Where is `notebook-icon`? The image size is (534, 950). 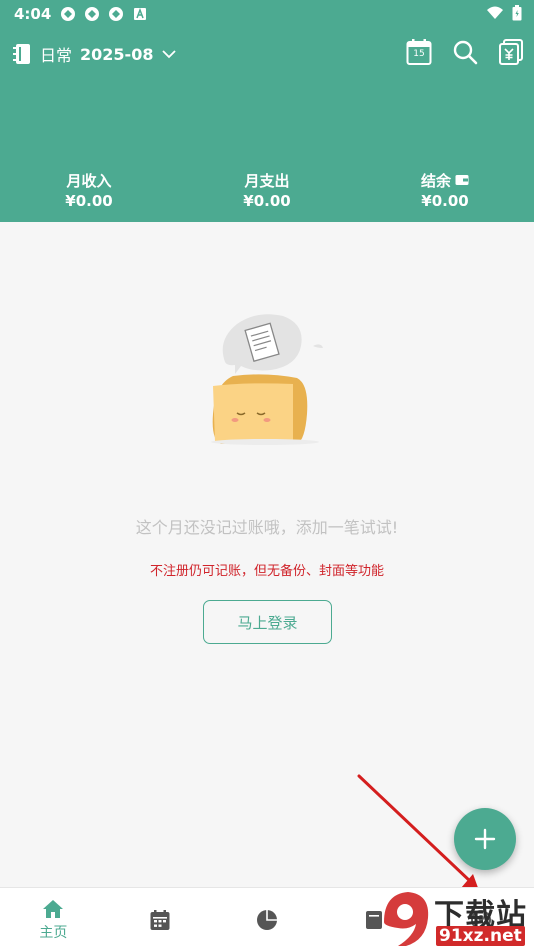
notebook-icon is located at coordinates (21, 54).